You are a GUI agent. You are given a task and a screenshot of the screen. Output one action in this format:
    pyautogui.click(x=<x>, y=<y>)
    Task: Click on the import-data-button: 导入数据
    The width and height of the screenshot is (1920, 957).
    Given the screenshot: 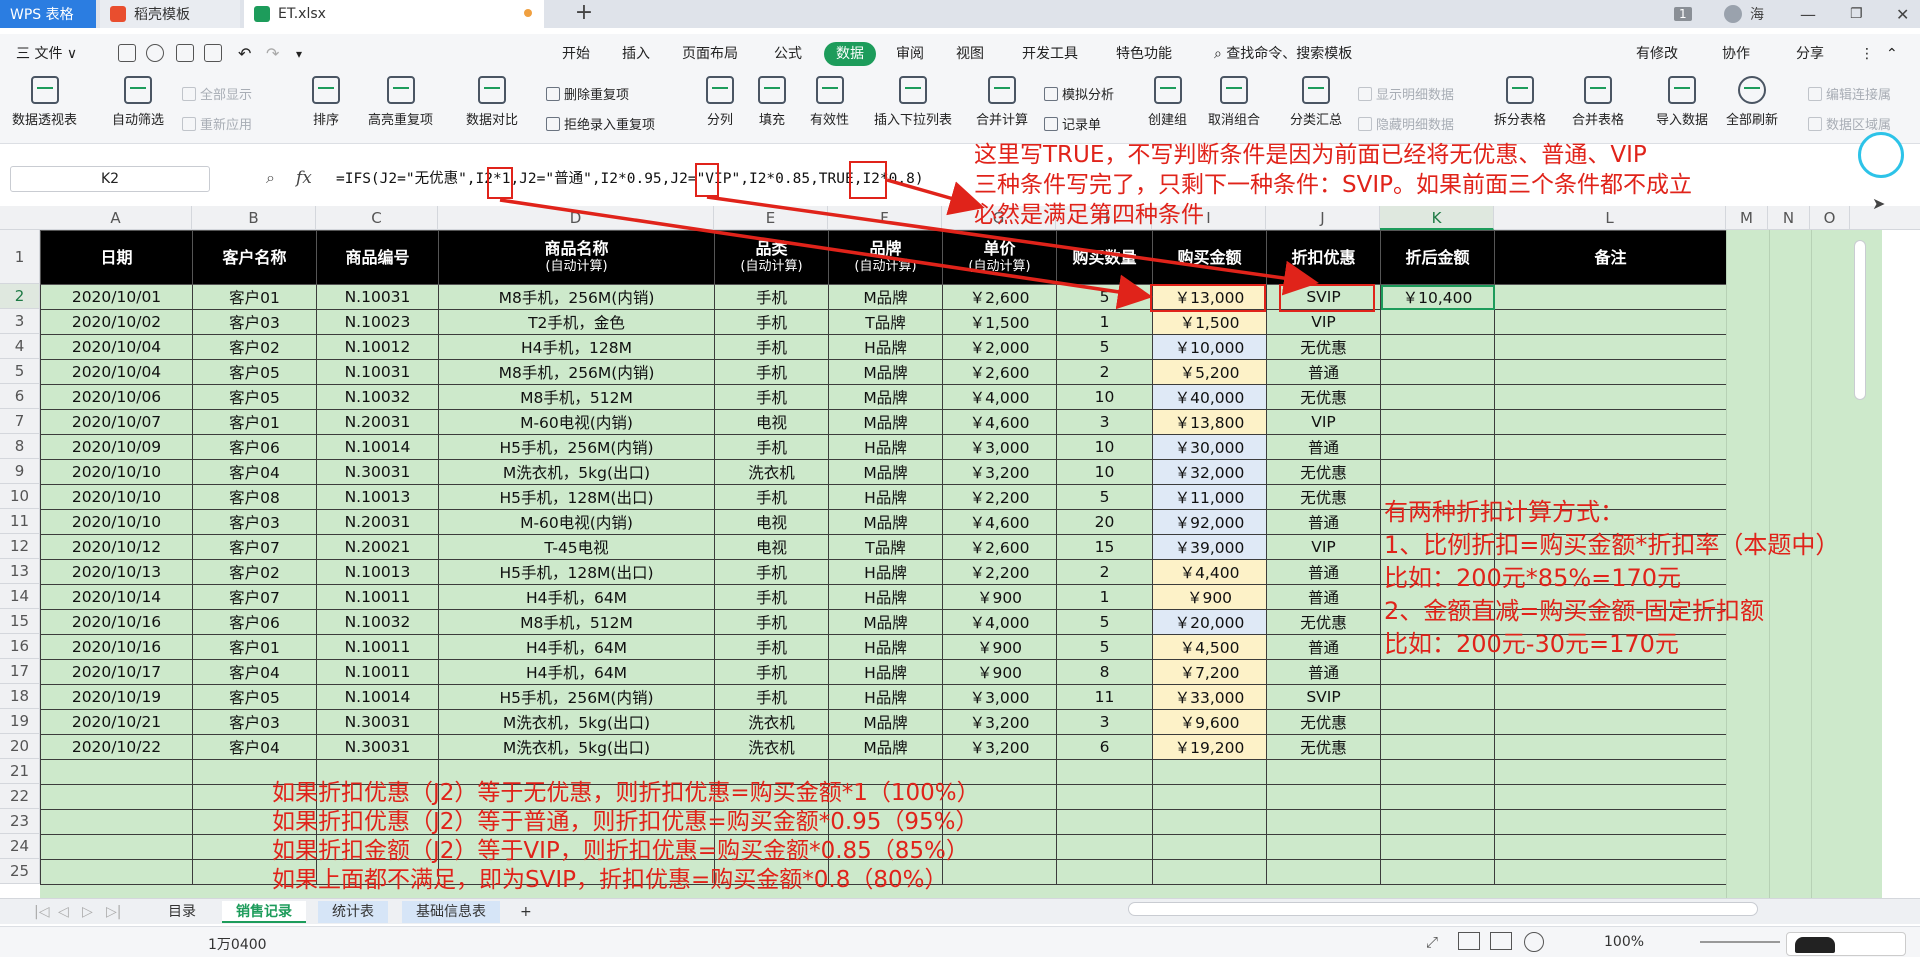 What is the action you would take?
    pyautogui.click(x=1682, y=102)
    